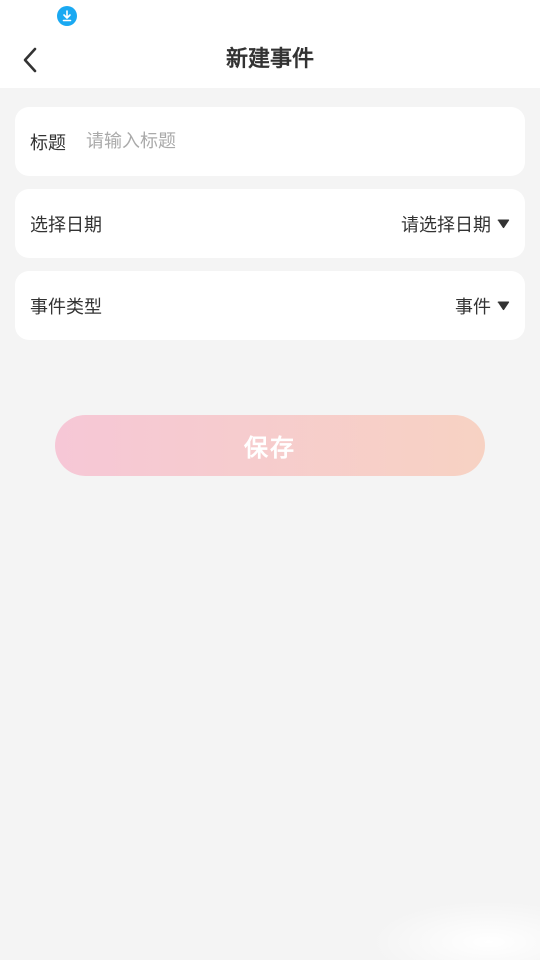 The image size is (540, 960). I want to click on status-bar, so click(270, 16).